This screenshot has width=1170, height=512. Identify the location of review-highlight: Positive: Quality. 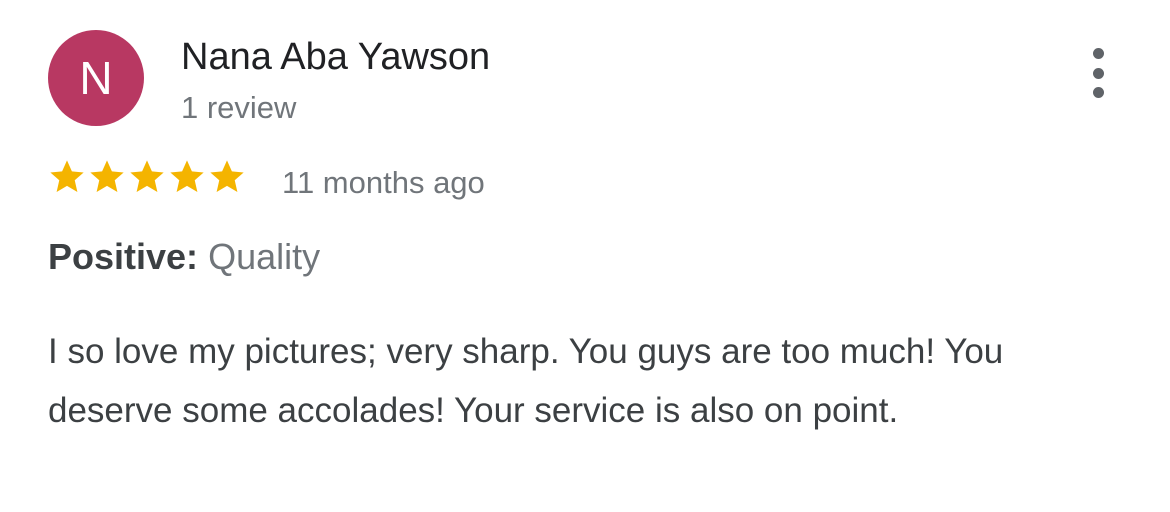
(184, 257).